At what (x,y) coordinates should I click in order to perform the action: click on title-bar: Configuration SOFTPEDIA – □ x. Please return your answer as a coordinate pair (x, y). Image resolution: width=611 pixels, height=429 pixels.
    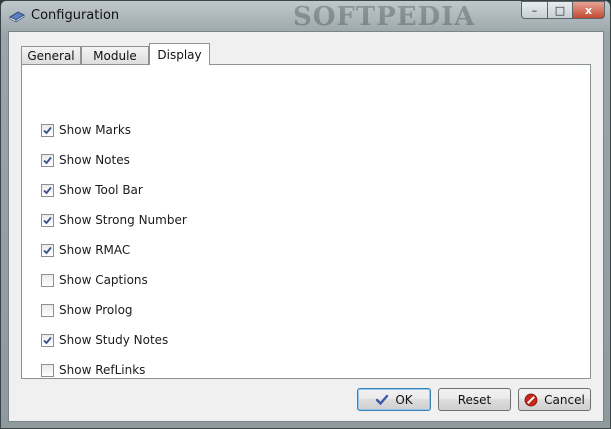
    Looking at the image, I should click on (305, 16).